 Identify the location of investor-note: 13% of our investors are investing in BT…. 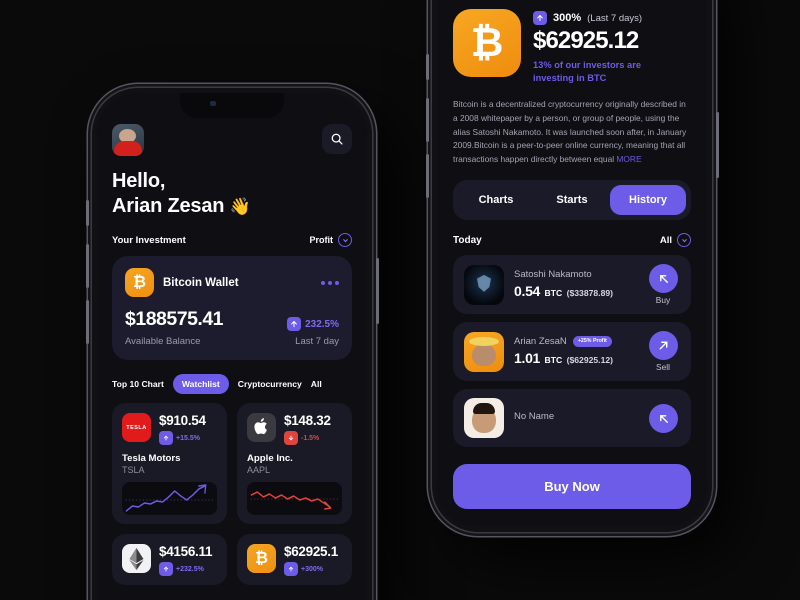
(612, 72).